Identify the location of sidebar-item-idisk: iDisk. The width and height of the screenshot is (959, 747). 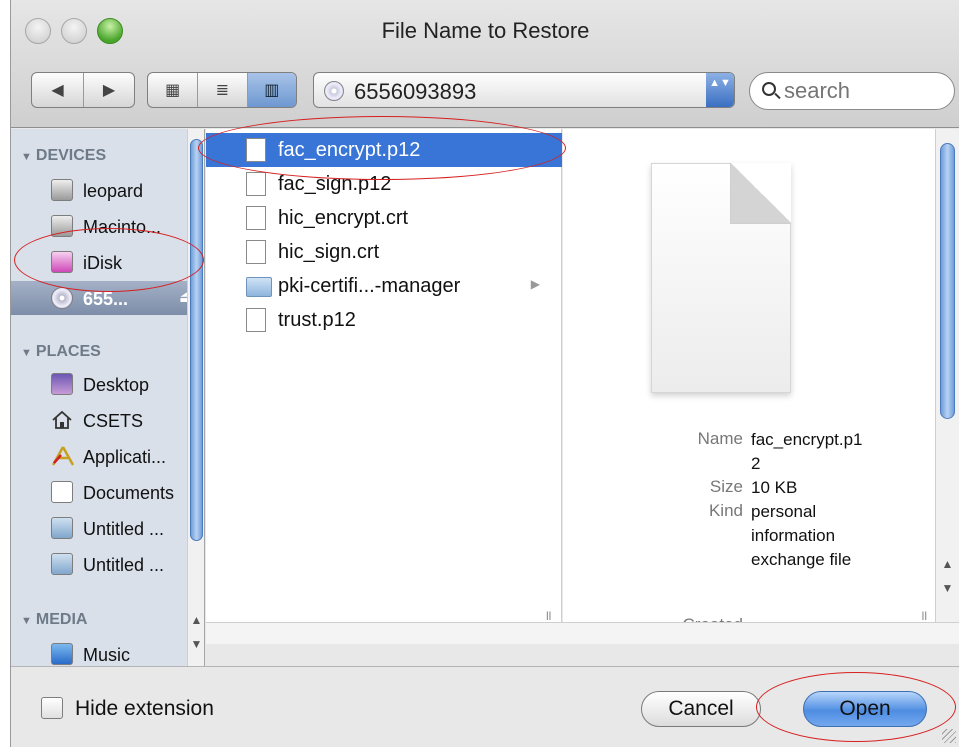
(107, 262).